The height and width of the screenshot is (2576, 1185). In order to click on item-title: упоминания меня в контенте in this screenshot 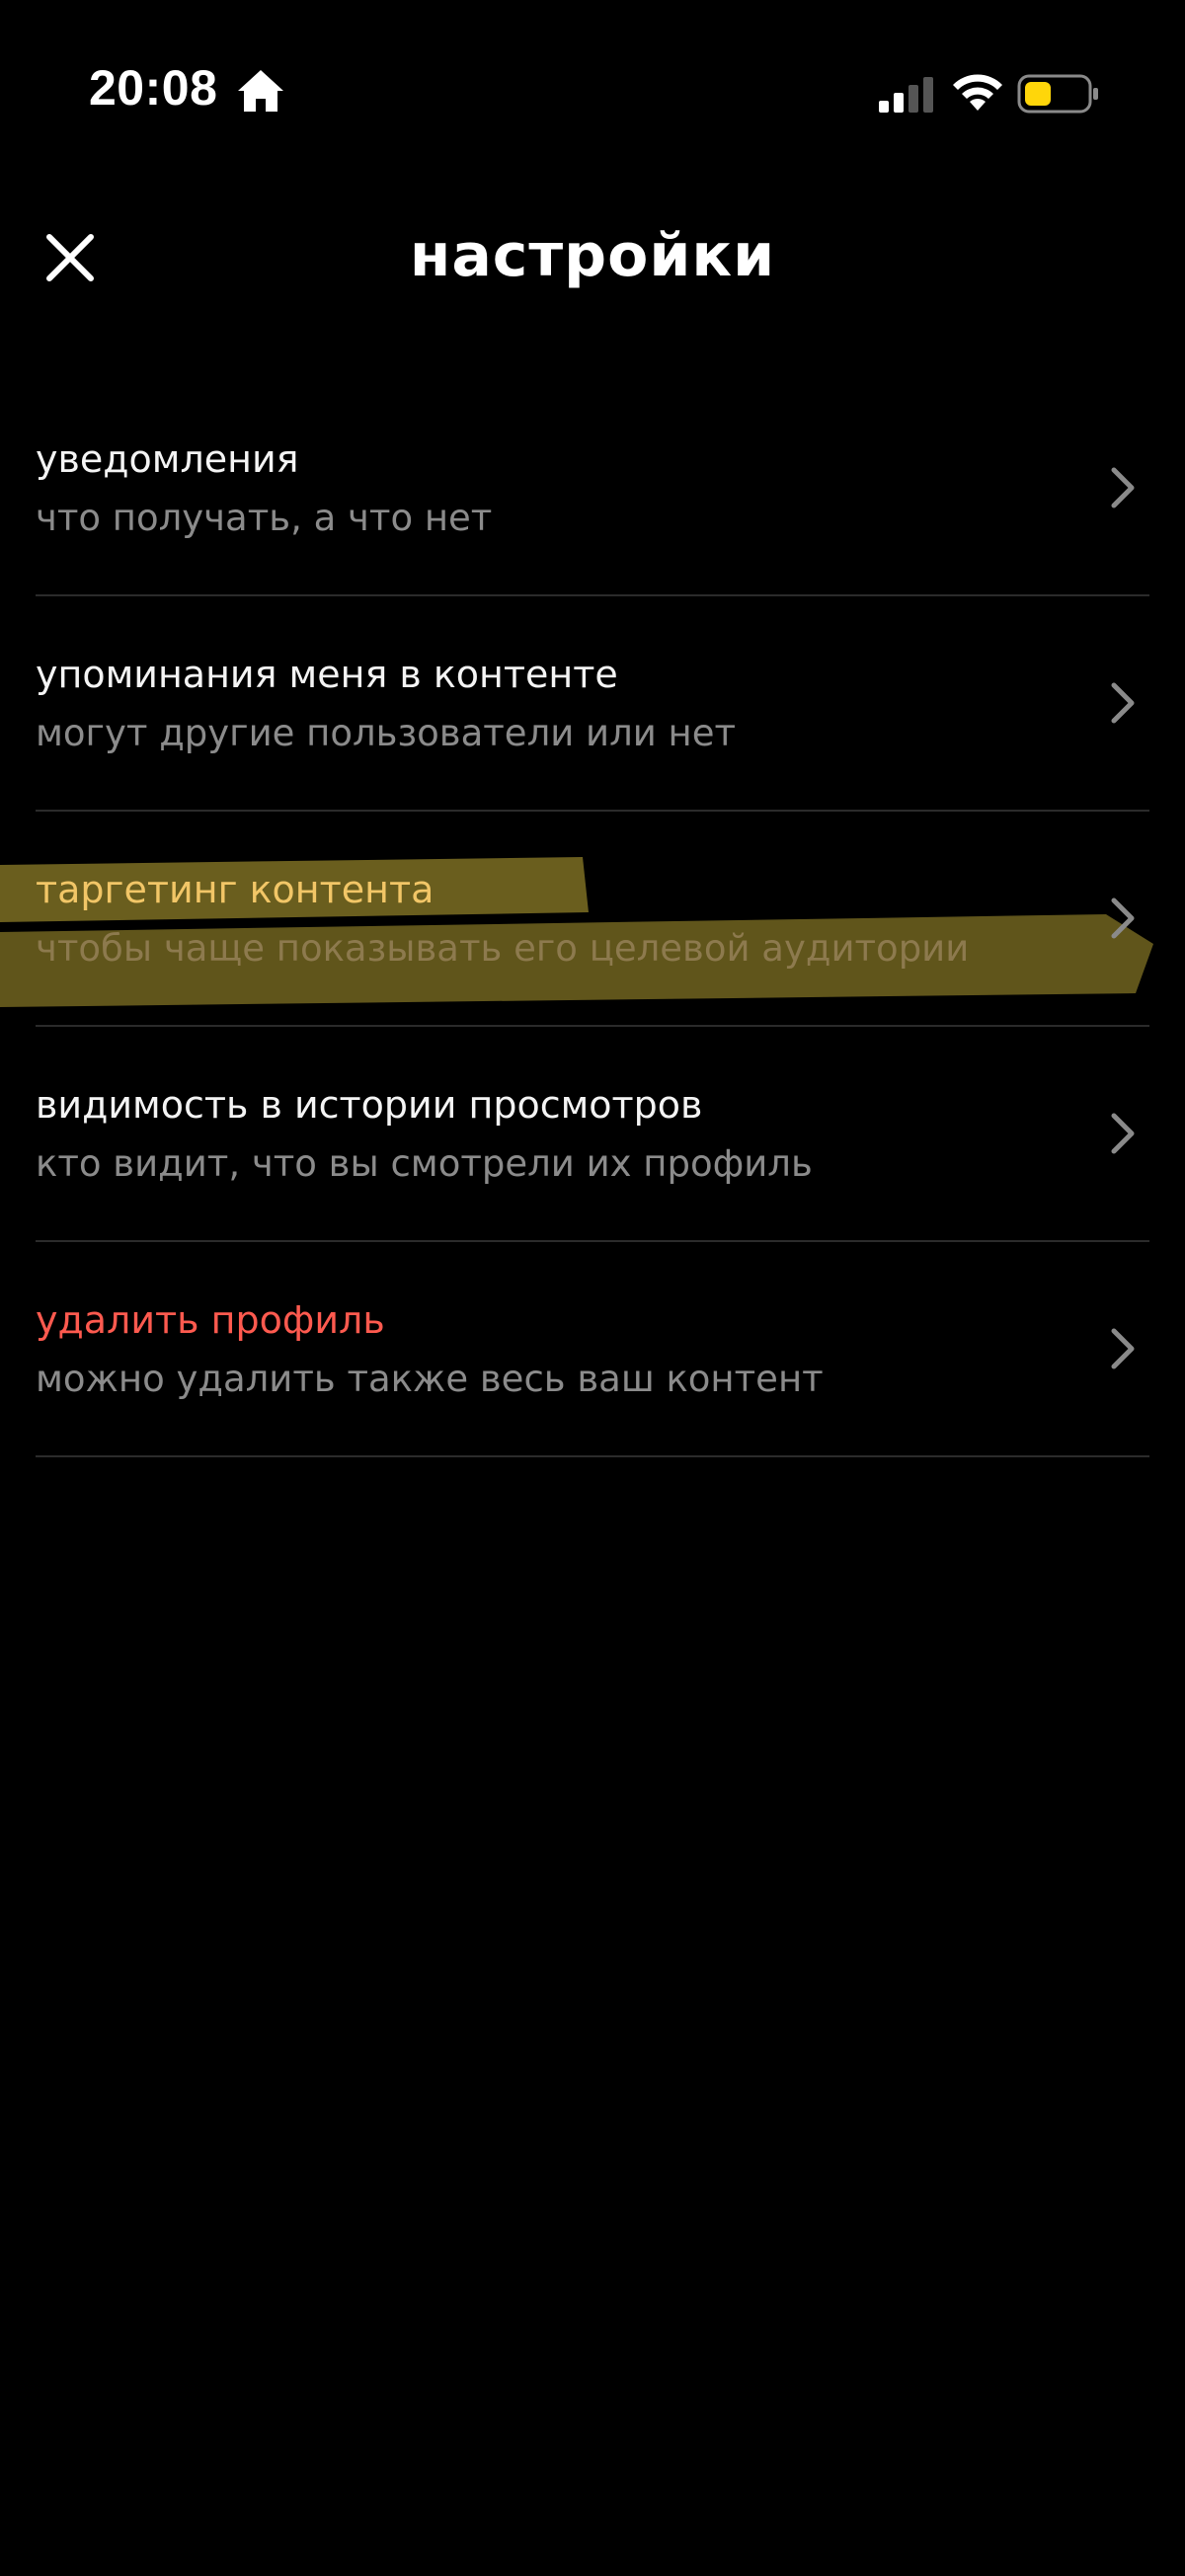, I will do `click(327, 674)`.